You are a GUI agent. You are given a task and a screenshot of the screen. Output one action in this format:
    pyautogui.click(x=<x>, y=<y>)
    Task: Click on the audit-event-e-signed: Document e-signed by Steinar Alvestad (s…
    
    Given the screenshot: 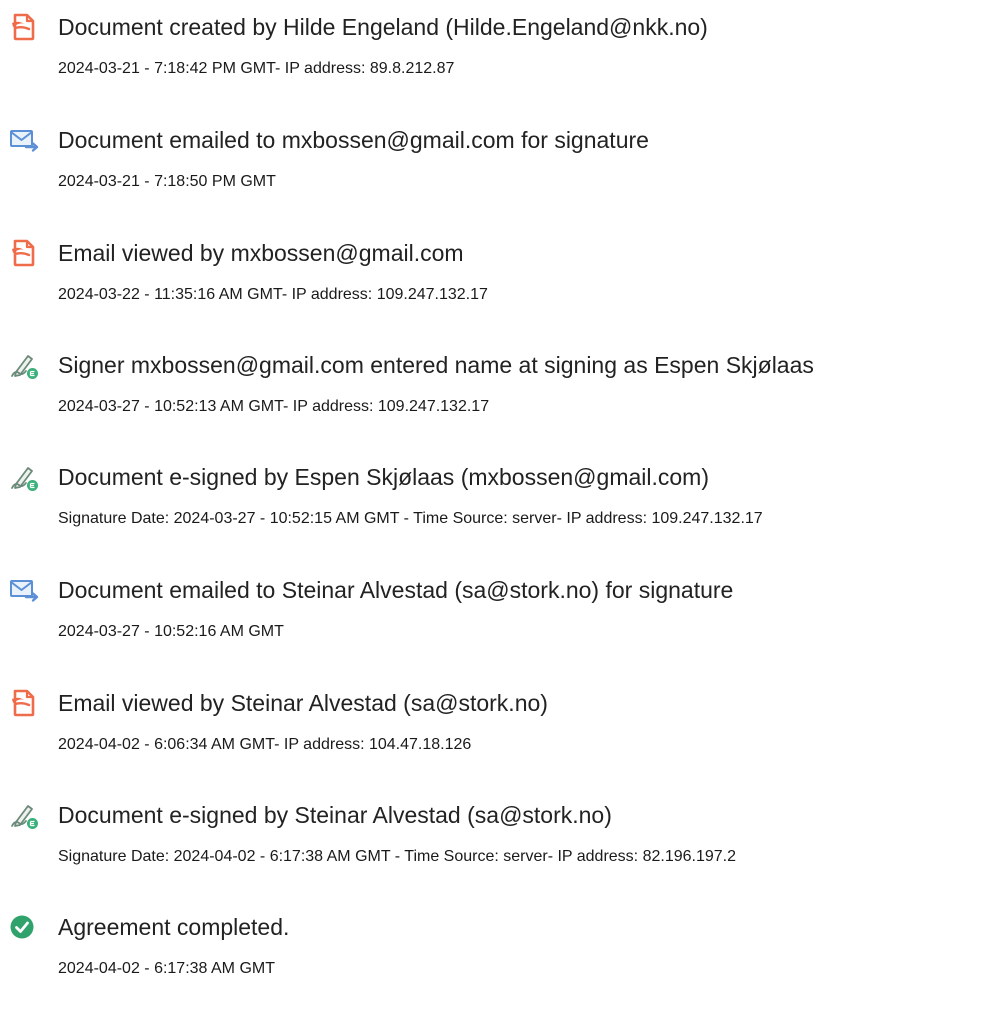 What is the action you would take?
    pyautogui.click(x=500, y=843)
    